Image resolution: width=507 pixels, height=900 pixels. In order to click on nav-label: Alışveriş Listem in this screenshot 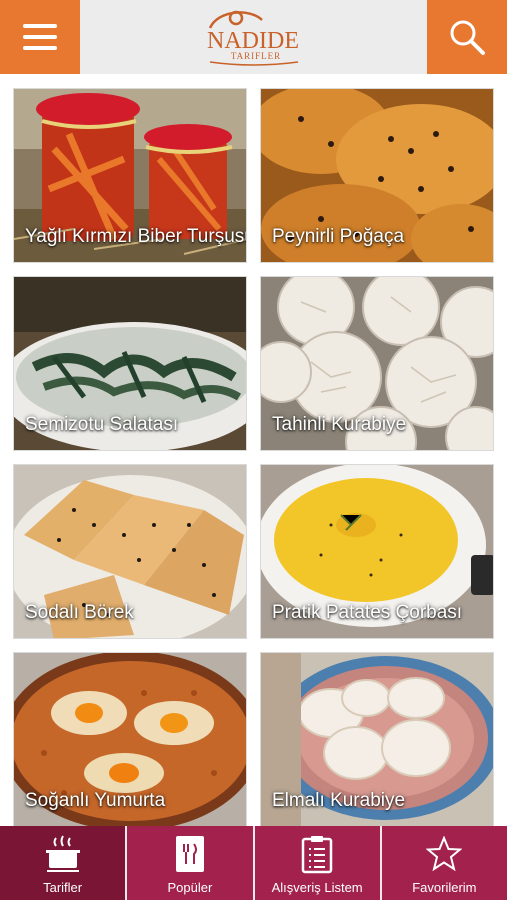, I will do `click(317, 887)`.